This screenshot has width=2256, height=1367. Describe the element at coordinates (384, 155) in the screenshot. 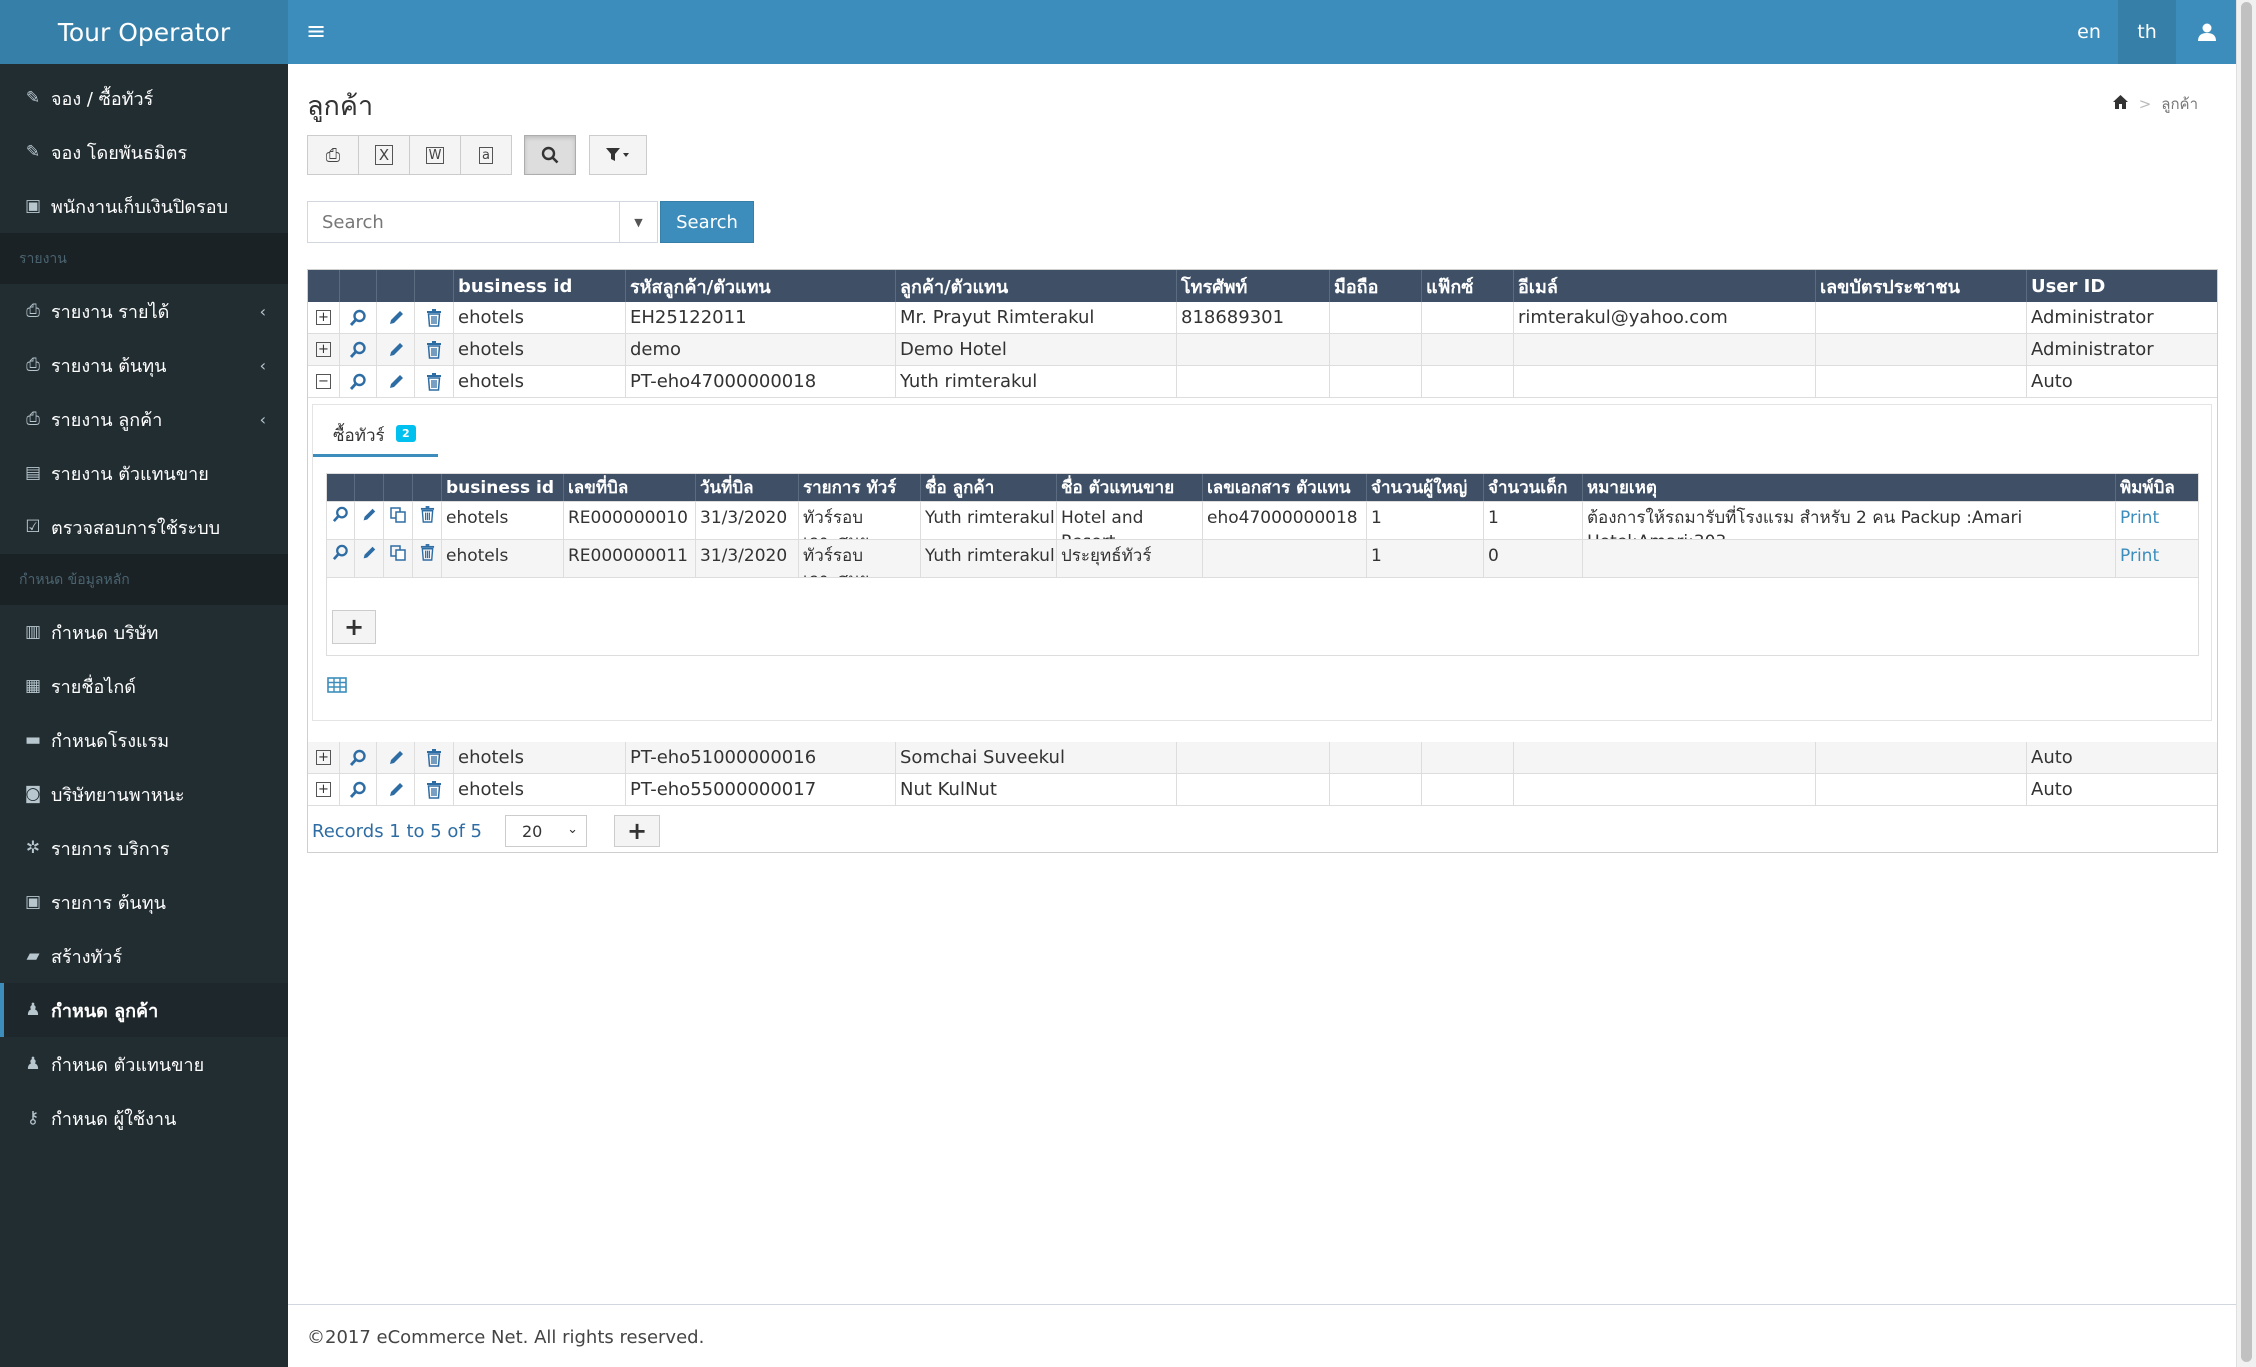

I see `export-excel-button: X` at that location.